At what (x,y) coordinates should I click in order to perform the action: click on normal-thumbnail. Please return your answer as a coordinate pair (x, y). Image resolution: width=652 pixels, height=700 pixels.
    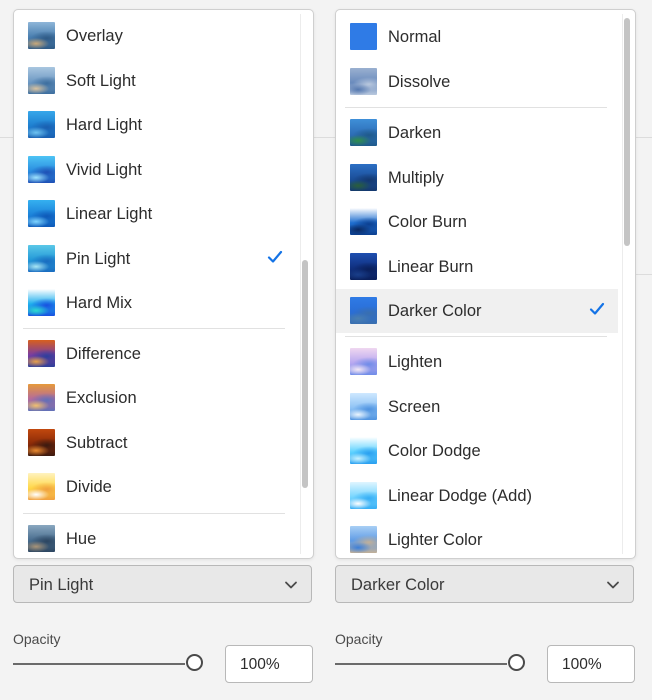
    Looking at the image, I should click on (363, 36).